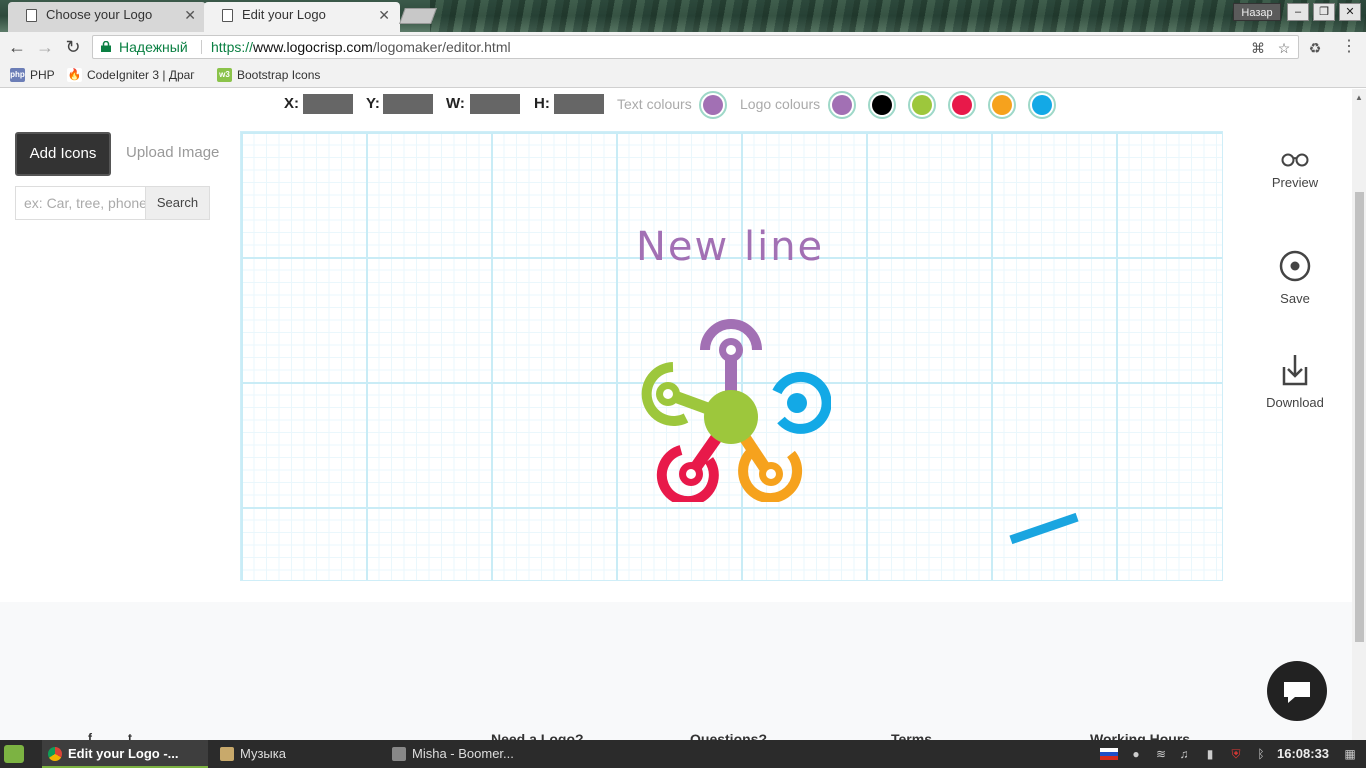 This screenshot has height=768, width=1366. Describe the element at coordinates (268, 75) in the screenshot. I see `bookmark-bootstrap-icons: w3 Bootstrap Icons` at that location.